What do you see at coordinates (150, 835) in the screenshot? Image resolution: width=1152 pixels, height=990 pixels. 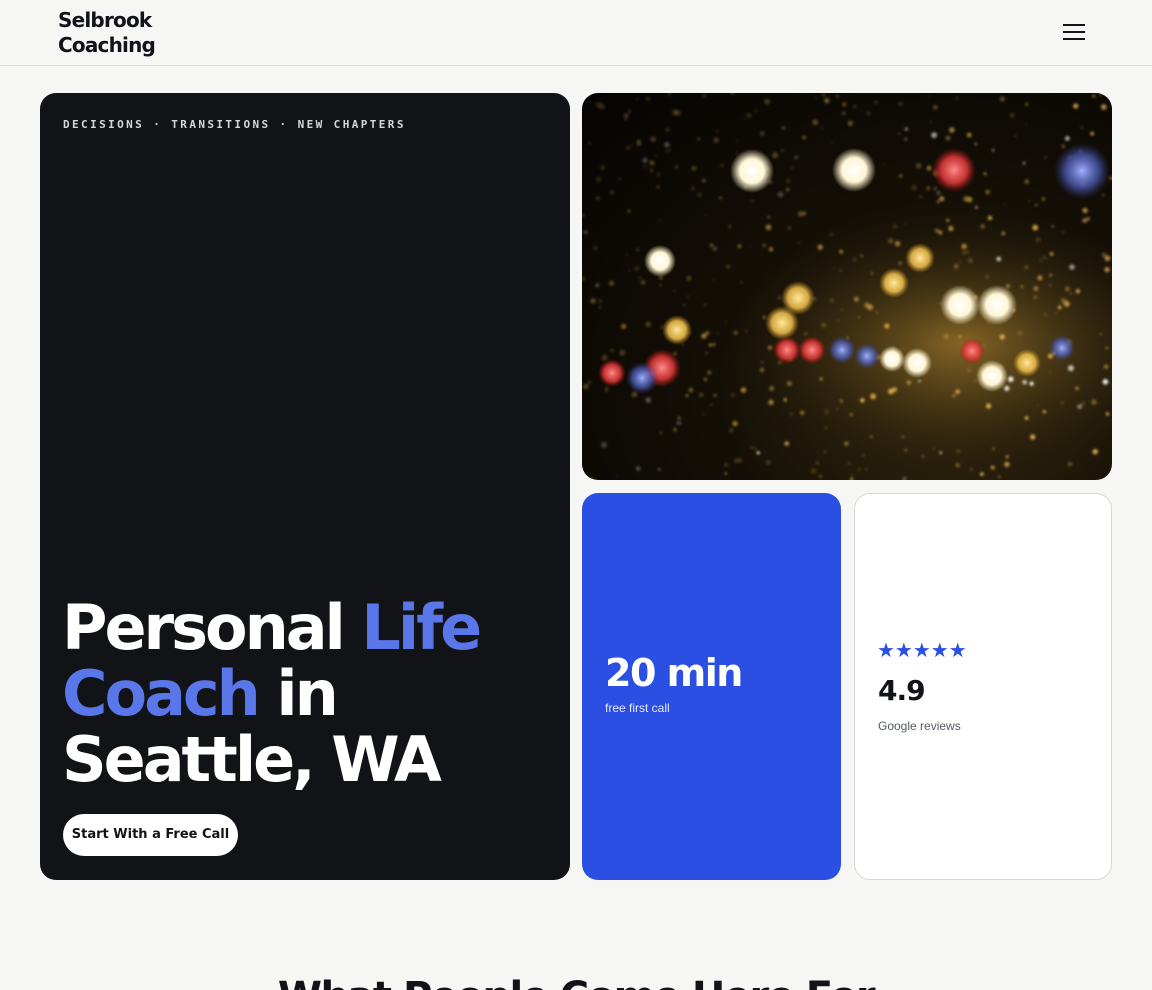 I see `start-free-call-button: Start With a Free Call` at bounding box center [150, 835].